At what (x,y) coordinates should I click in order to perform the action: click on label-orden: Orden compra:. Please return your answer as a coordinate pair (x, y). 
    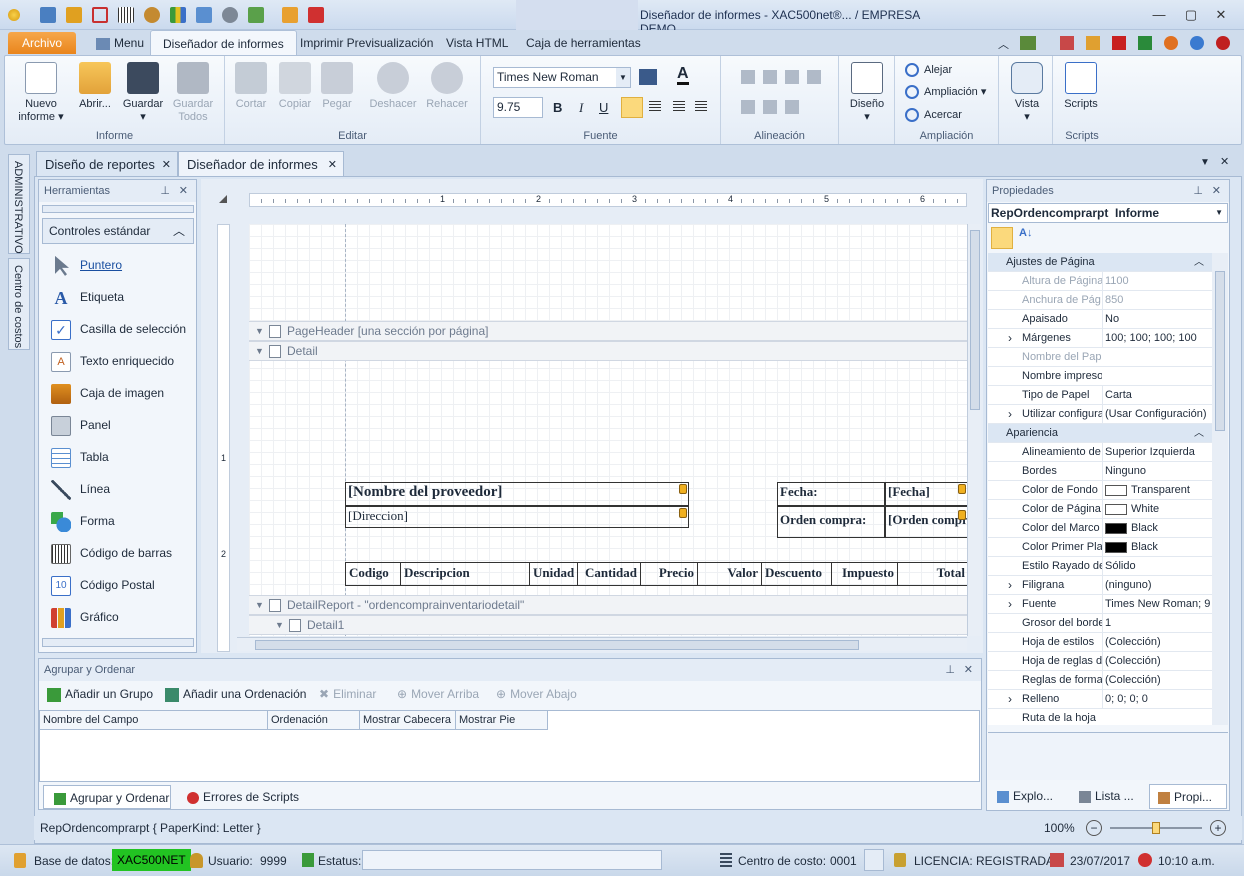
    Looking at the image, I should click on (831, 522).